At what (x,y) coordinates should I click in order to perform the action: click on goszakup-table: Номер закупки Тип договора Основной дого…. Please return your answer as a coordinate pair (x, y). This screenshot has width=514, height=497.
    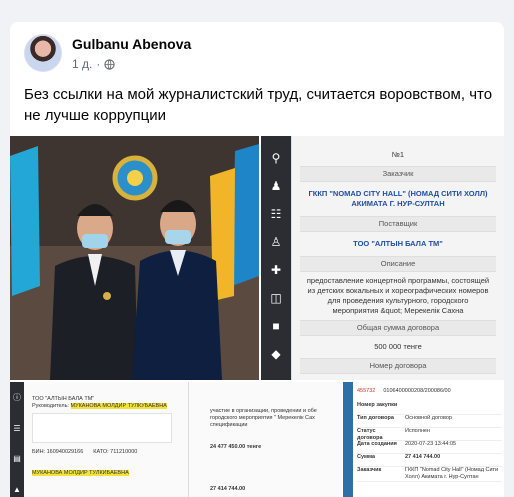
    Looking at the image, I should click on (429, 442).